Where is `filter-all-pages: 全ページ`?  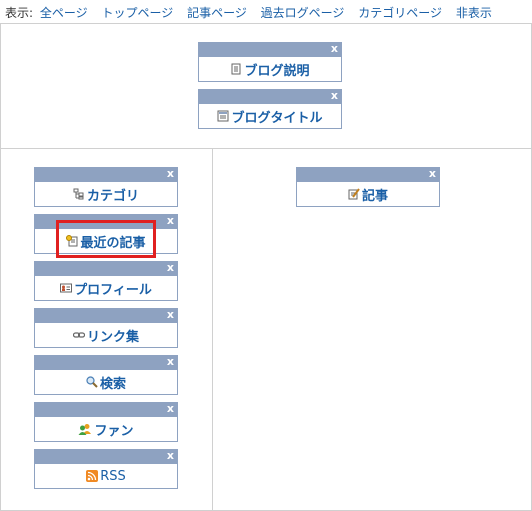 filter-all-pages: 全ページ is located at coordinates (64, 13).